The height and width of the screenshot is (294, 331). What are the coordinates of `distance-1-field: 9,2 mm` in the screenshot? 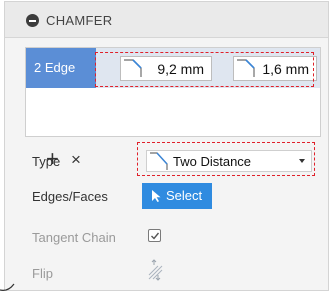 It's located at (166, 68).